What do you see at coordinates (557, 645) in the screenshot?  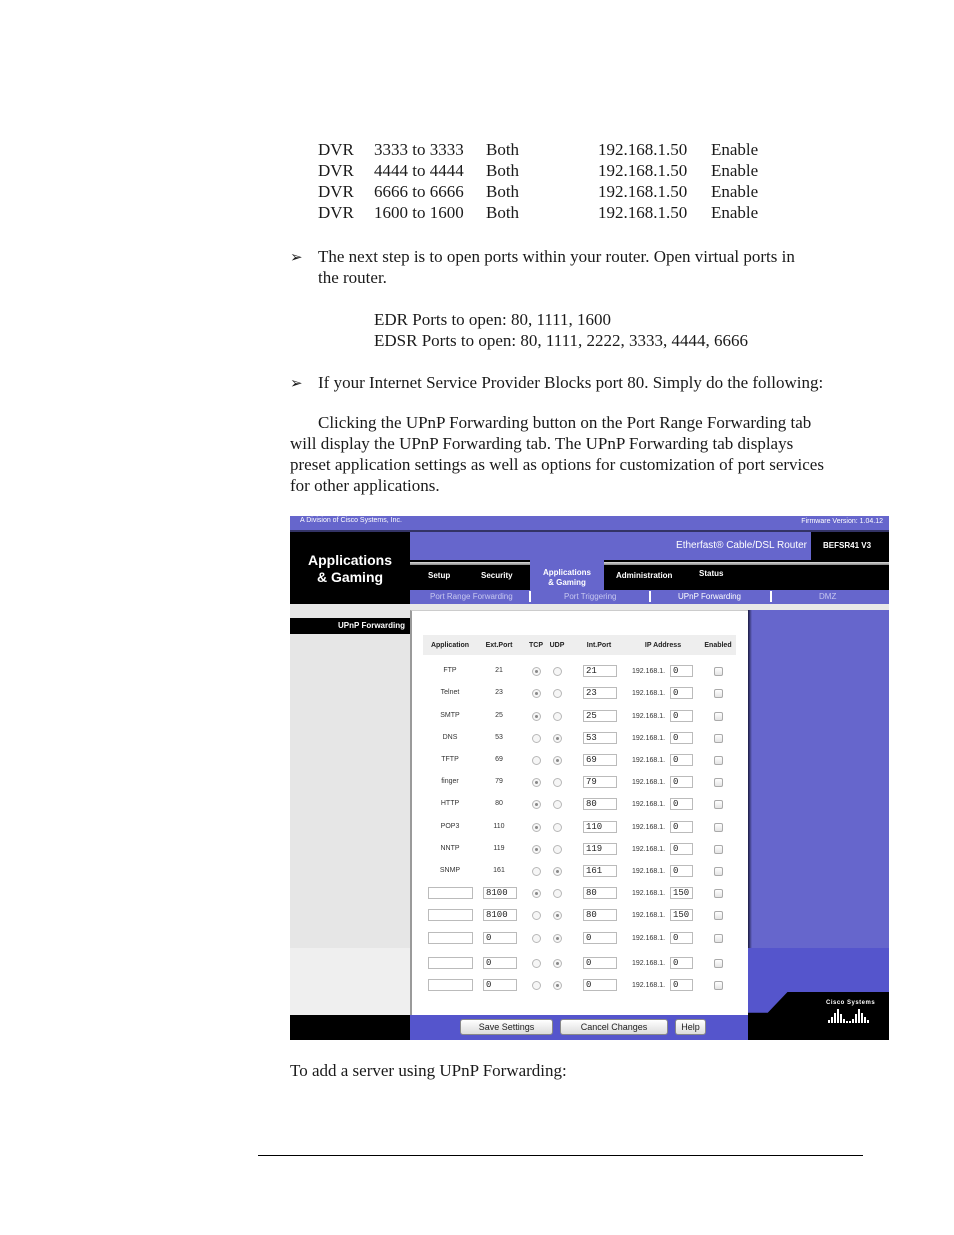 I see `col-udp: UDP` at bounding box center [557, 645].